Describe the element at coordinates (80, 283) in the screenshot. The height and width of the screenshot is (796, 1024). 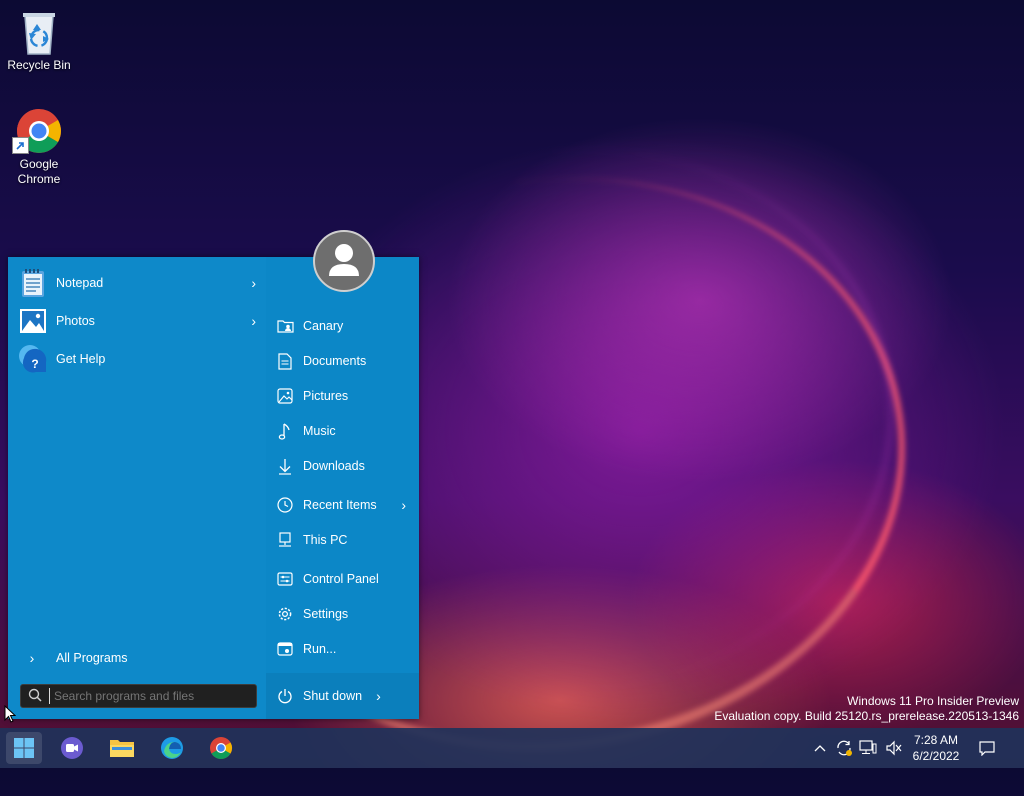
I see `program-label: Notepad` at that location.